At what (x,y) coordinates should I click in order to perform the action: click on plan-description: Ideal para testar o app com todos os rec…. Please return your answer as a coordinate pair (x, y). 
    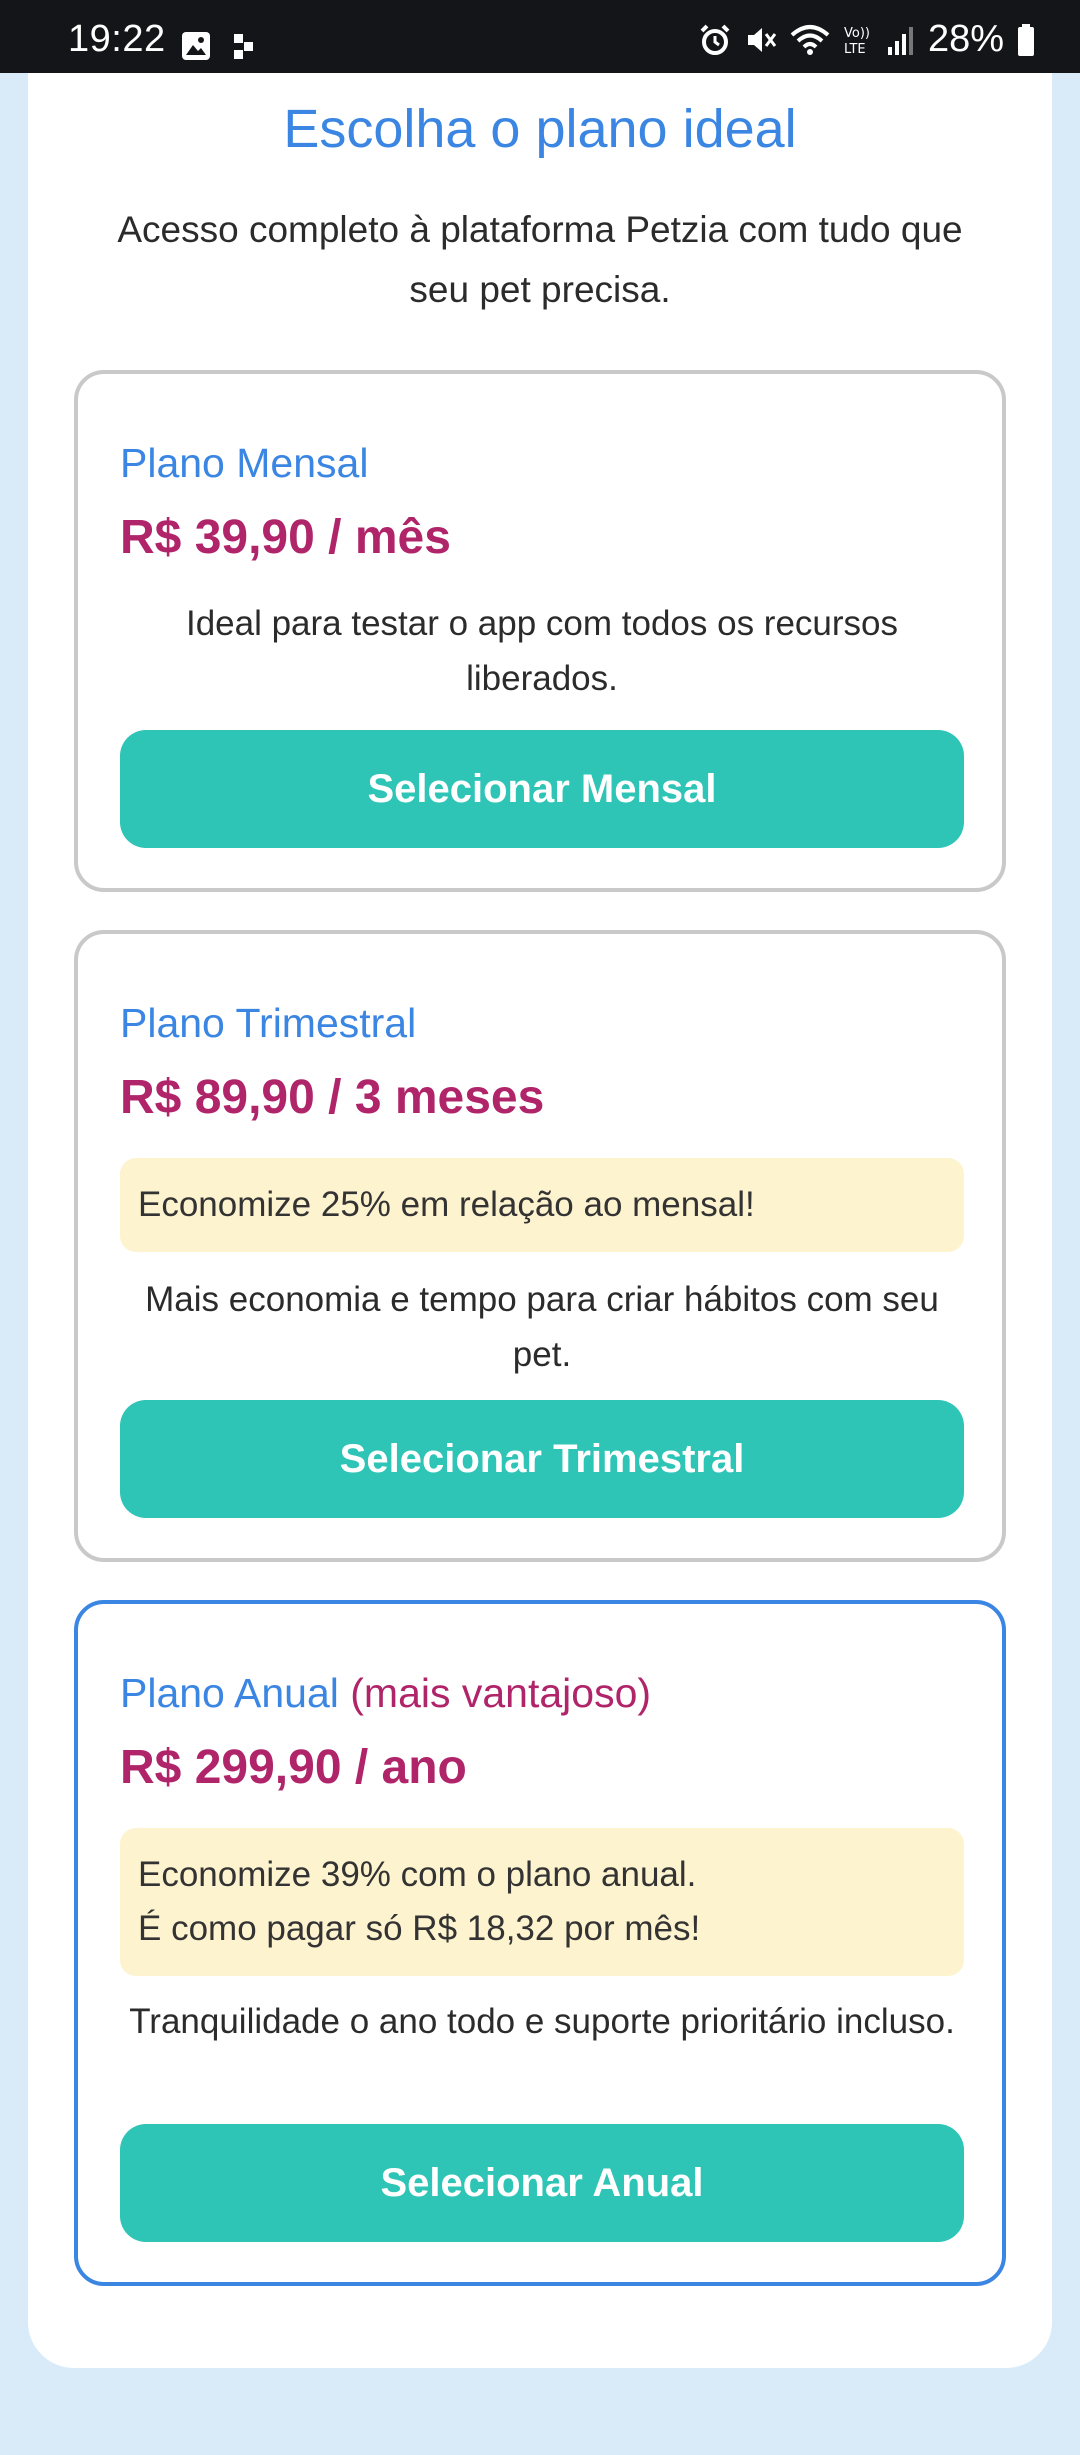
    Looking at the image, I should click on (542, 651).